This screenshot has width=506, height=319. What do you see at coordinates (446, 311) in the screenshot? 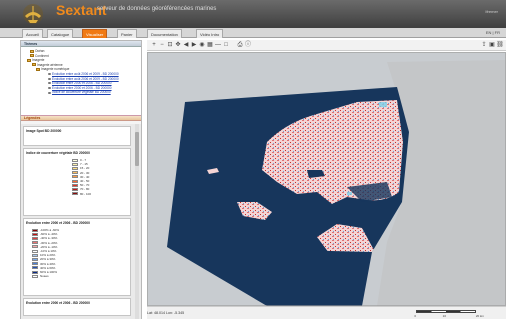
I see `scale-bar` at bounding box center [446, 311].